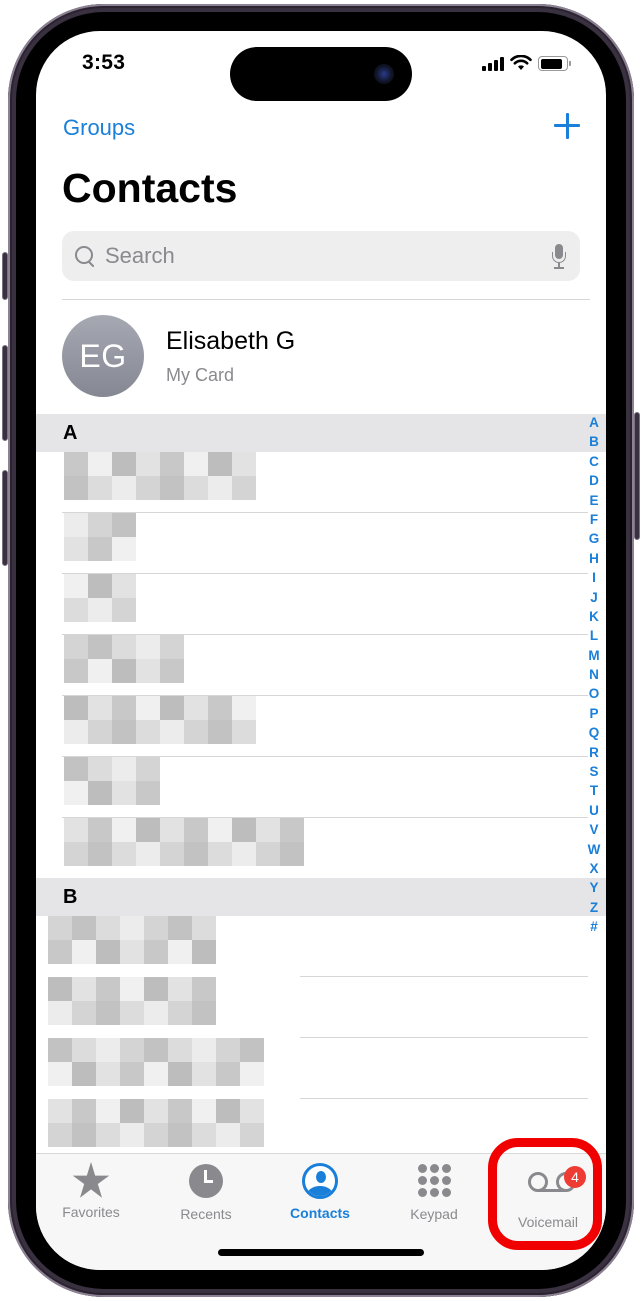 The width and height of the screenshot is (642, 1301). Describe the element at coordinates (594, 849) in the screenshot. I see `index-letter: W` at that location.